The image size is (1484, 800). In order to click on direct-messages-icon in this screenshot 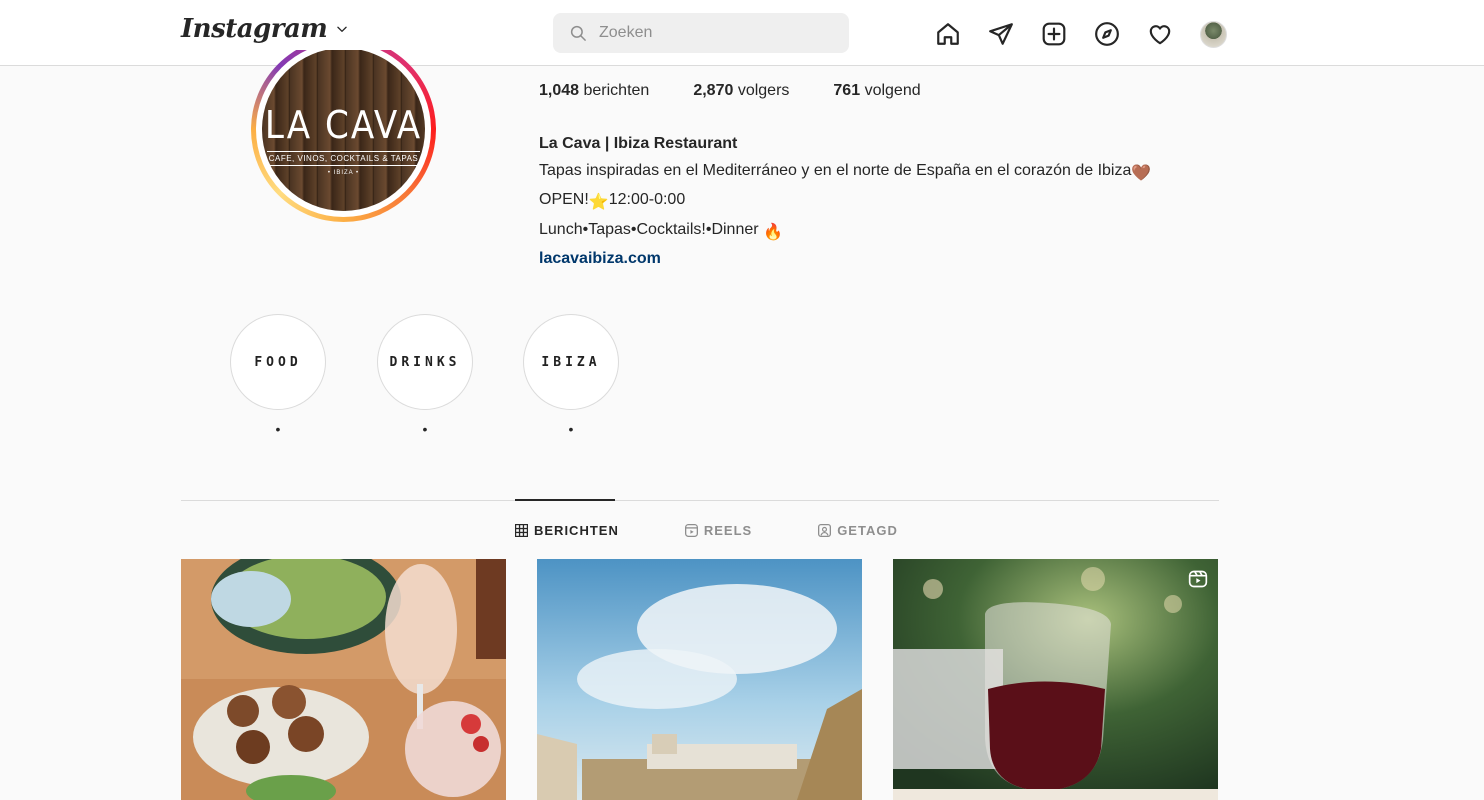, I will do `click(1001, 34)`.